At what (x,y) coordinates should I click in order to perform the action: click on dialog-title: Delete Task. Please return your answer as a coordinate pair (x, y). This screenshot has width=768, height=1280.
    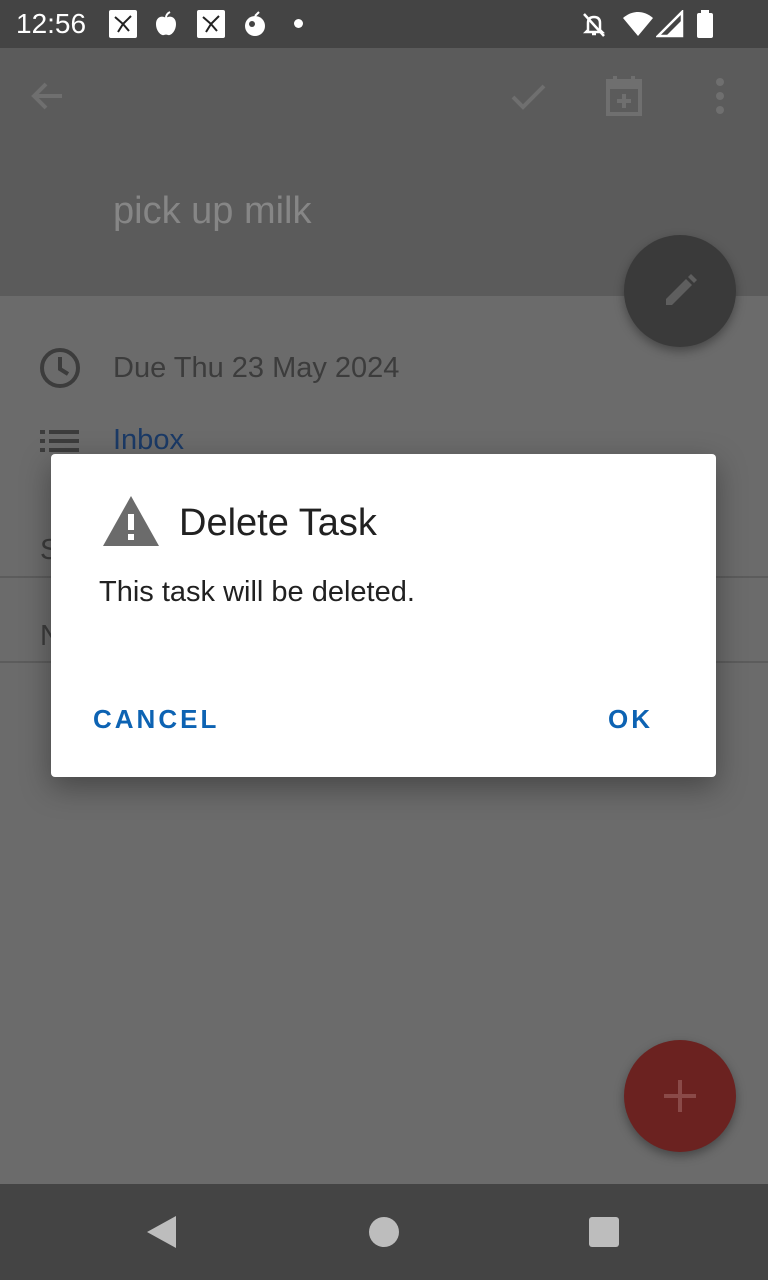
    Looking at the image, I should click on (278, 523).